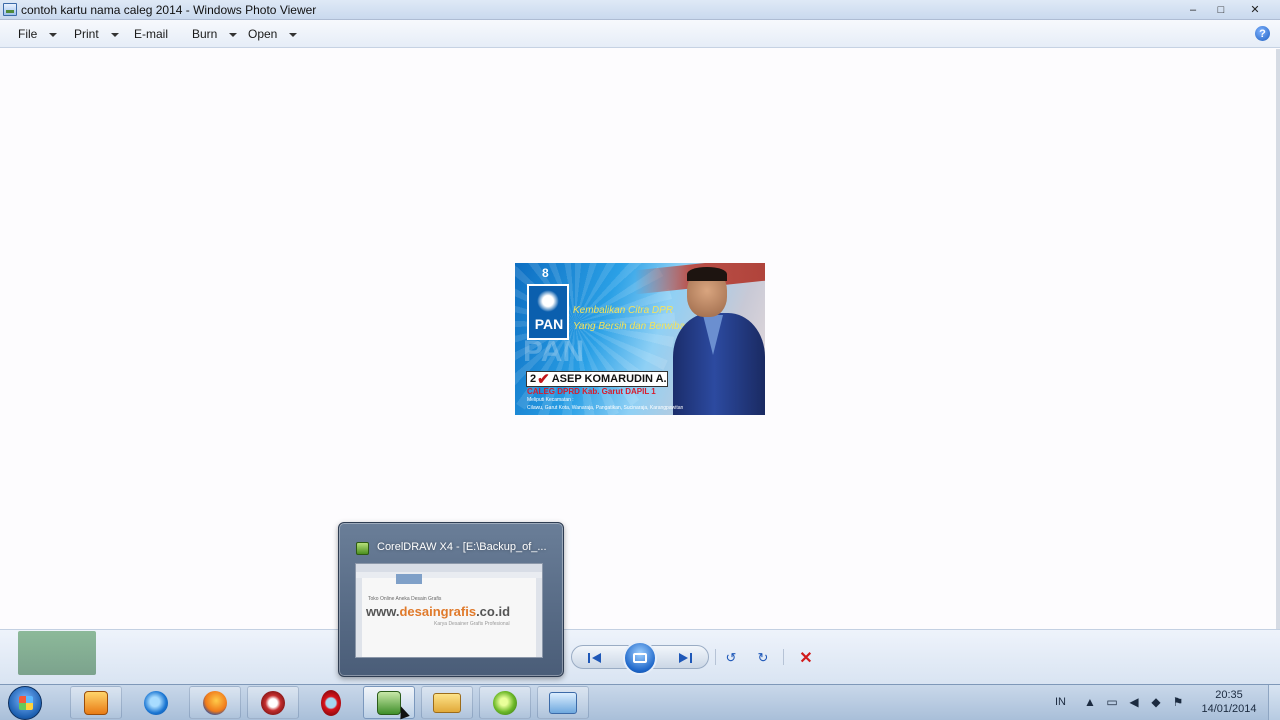 The width and height of the screenshot is (1280, 720). What do you see at coordinates (1221, 9) in the screenshot?
I see `maximize-button: □` at bounding box center [1221, 9].